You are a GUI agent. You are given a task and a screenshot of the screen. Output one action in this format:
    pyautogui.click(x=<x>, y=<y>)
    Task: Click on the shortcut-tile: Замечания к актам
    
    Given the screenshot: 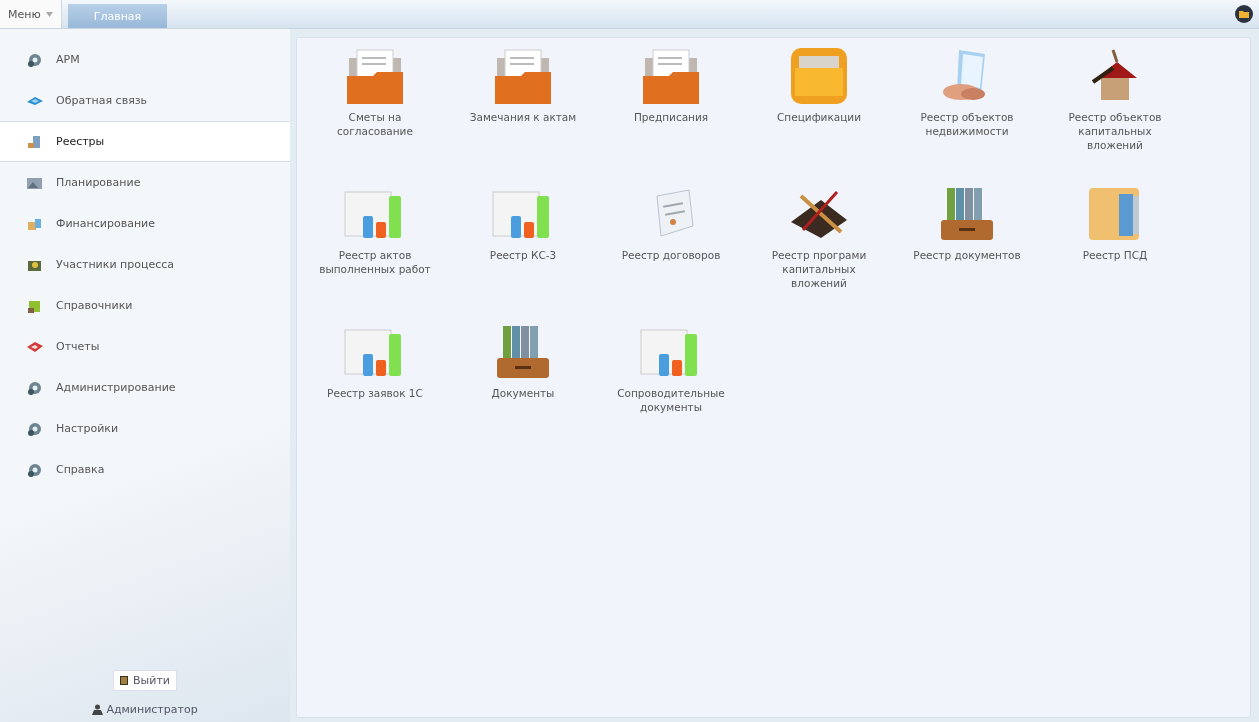 What is the action you would take?
    pyautogui.click(x=523, y=113)
    